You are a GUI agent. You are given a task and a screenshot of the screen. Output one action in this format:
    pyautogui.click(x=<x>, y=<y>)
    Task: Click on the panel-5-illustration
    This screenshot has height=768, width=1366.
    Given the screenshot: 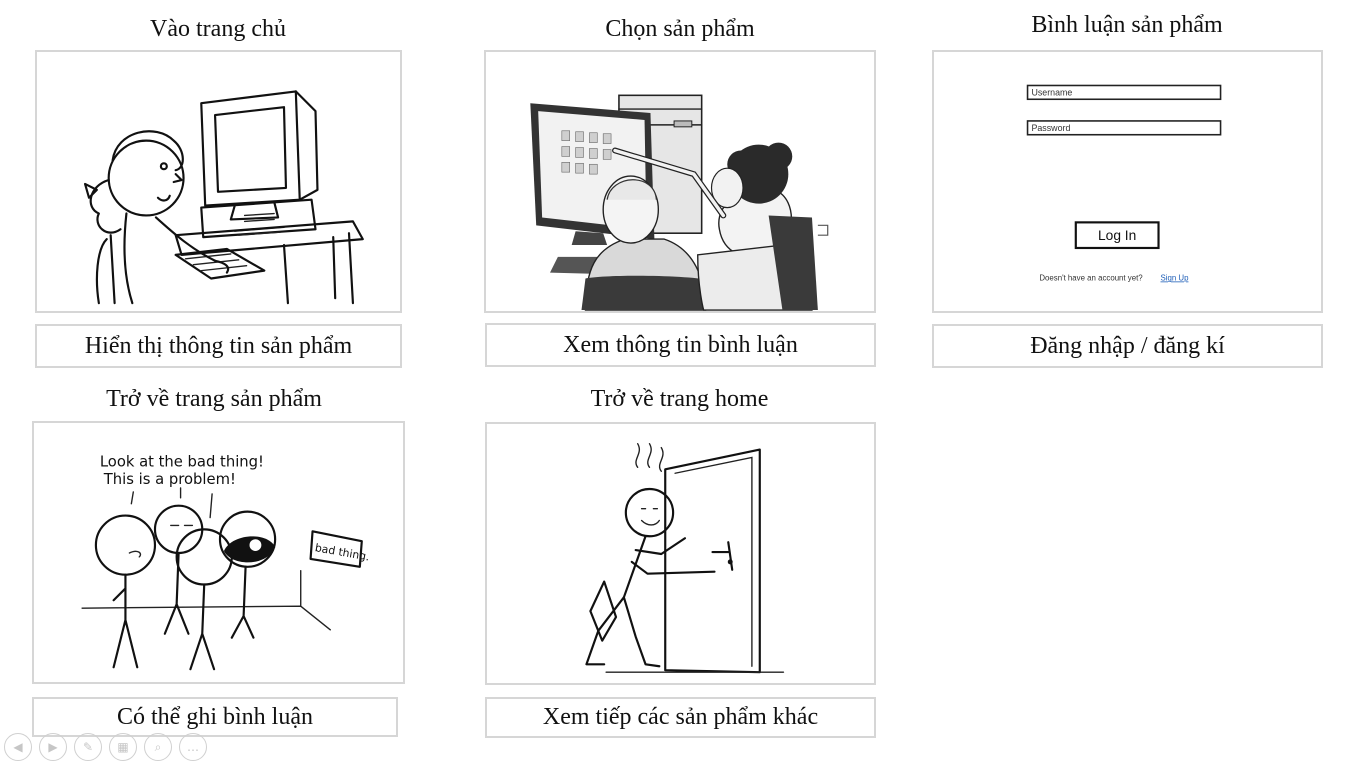 What is the action you would take?
    pyautogui.click(x=680, y=553)
    